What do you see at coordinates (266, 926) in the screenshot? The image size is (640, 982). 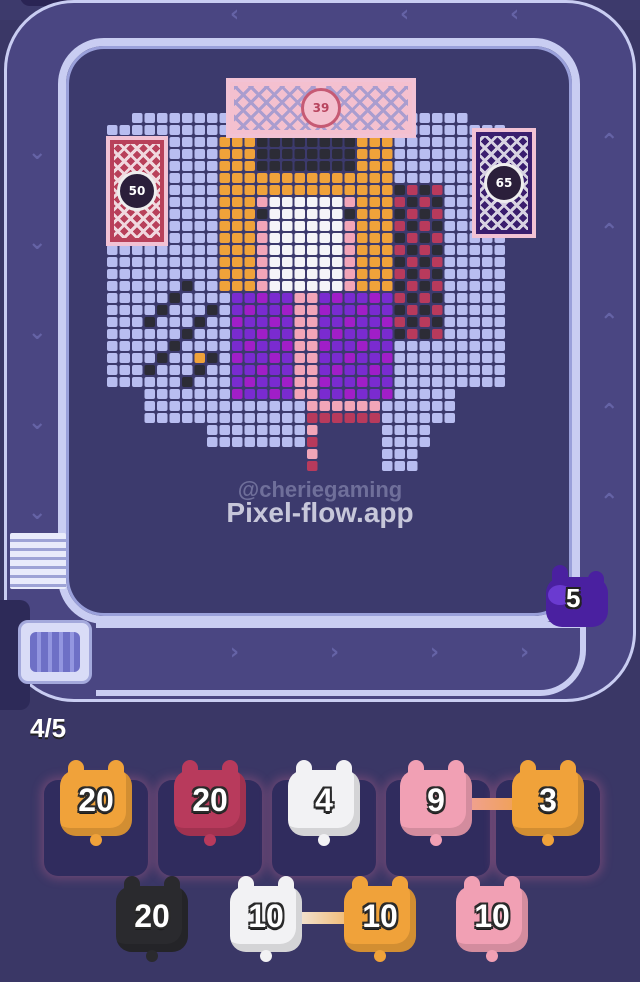 I see `shooter-row2-2: 10` at bounding box center [266, 926].